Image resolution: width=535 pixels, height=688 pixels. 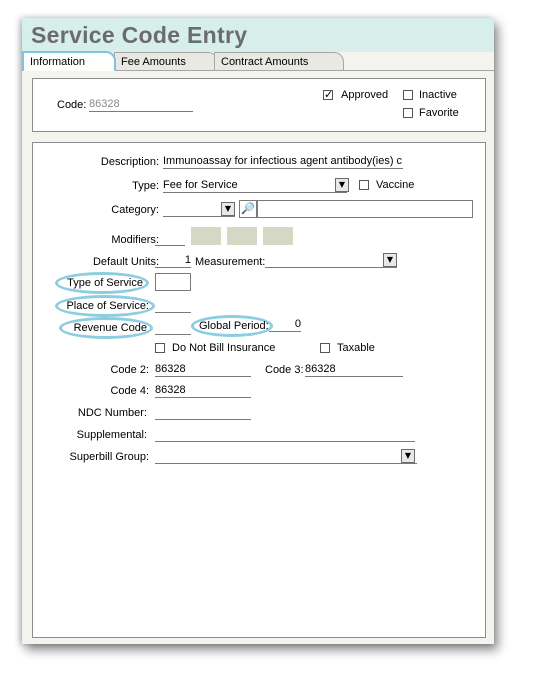 What do you see at coordinates (439, 113) in the screenshot?
I see `favorite-label: Favorite` at bounding box center [439, 113].